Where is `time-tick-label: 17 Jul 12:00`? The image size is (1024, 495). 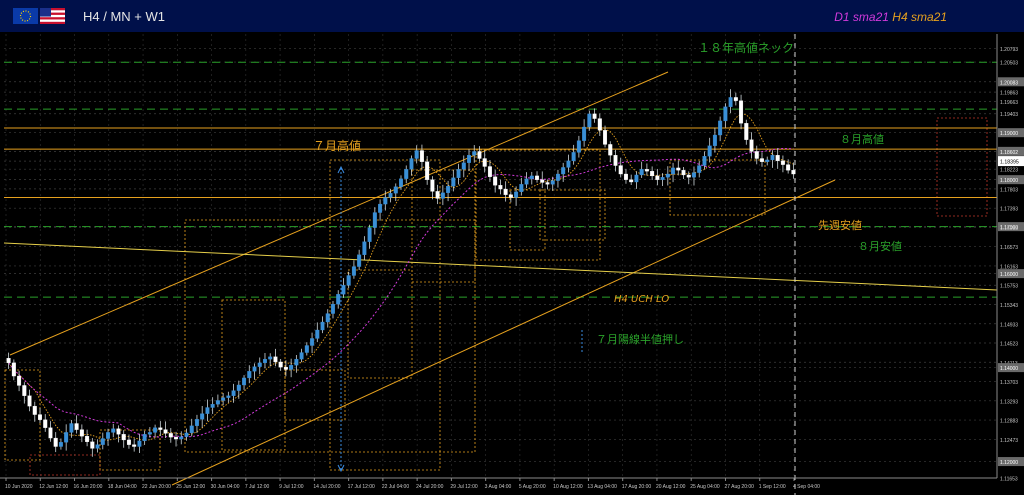
time-tick-label: 17 Jul 12:00 is located at coordinates (361, 487).